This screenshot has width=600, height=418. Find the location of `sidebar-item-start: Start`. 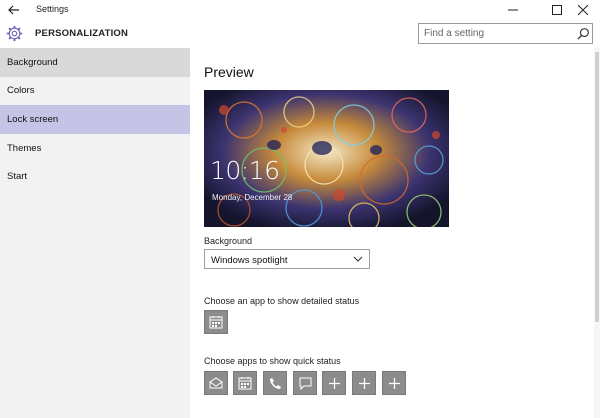

sidebar-item-start: Start is located at coordinates (95, 176).